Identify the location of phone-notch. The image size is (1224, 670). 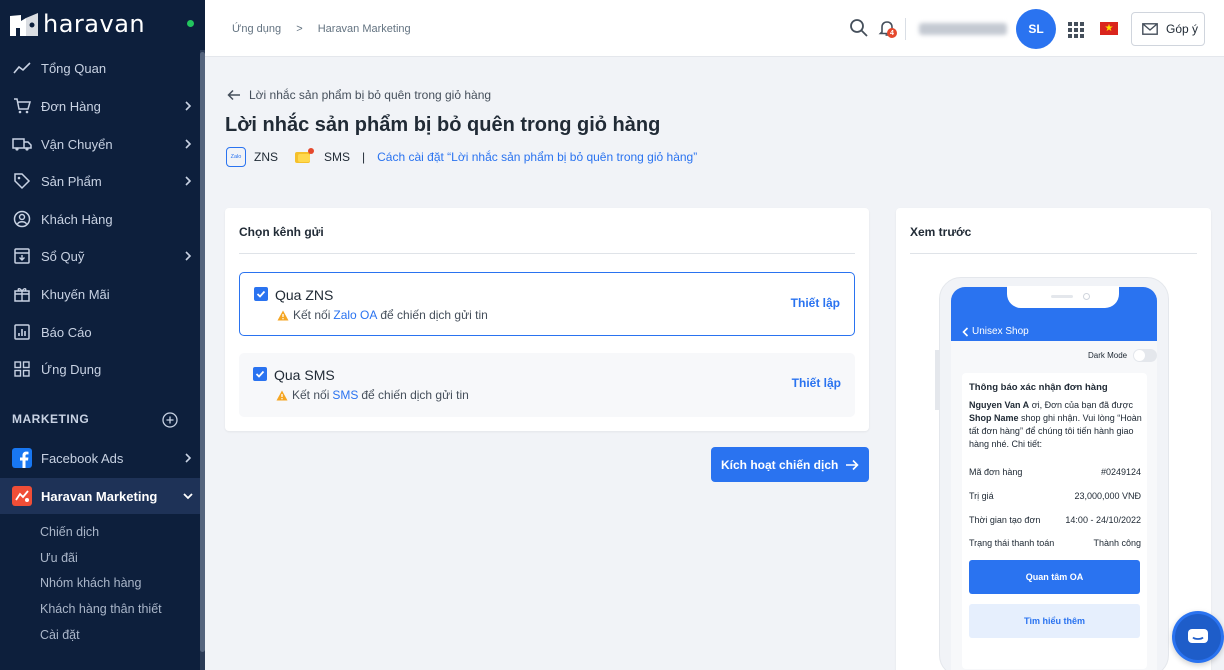
(1063, 297).